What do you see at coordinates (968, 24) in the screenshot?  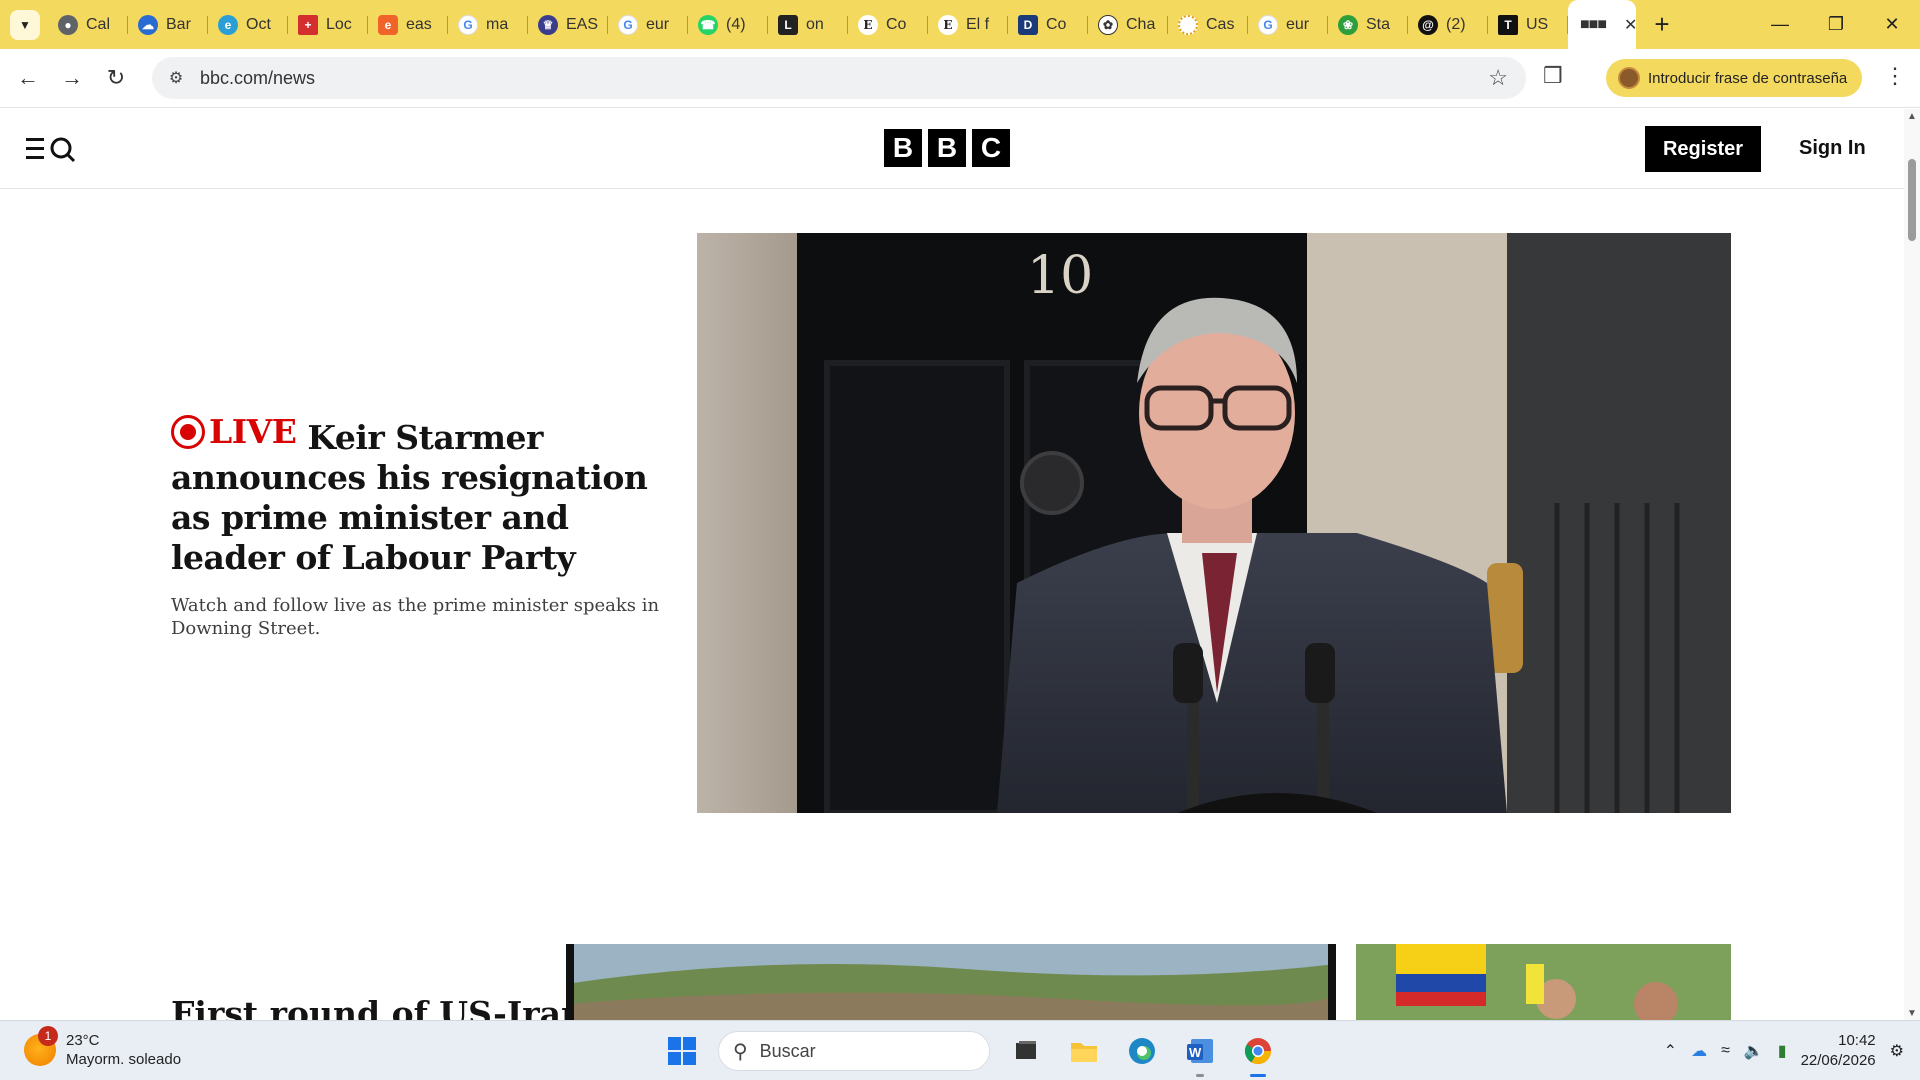 I see `tab: E El f` at bounding box center [968, 24].